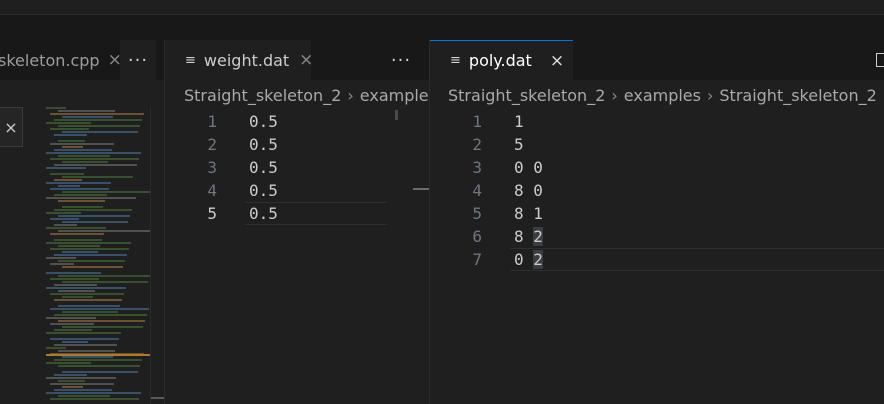 The width and height of the screenshot is (884, 404). I want to click on split-editor-icon, so click(880, 60).